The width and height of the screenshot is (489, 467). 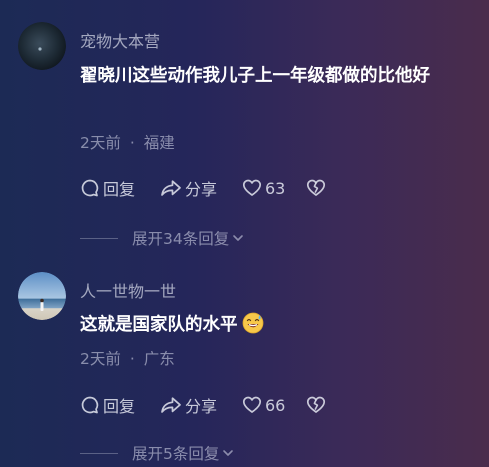 What do you see at coordinates (120, 40) in the screenshot?
I see `username: 宠物大本营` at bounding box center [120, 40].